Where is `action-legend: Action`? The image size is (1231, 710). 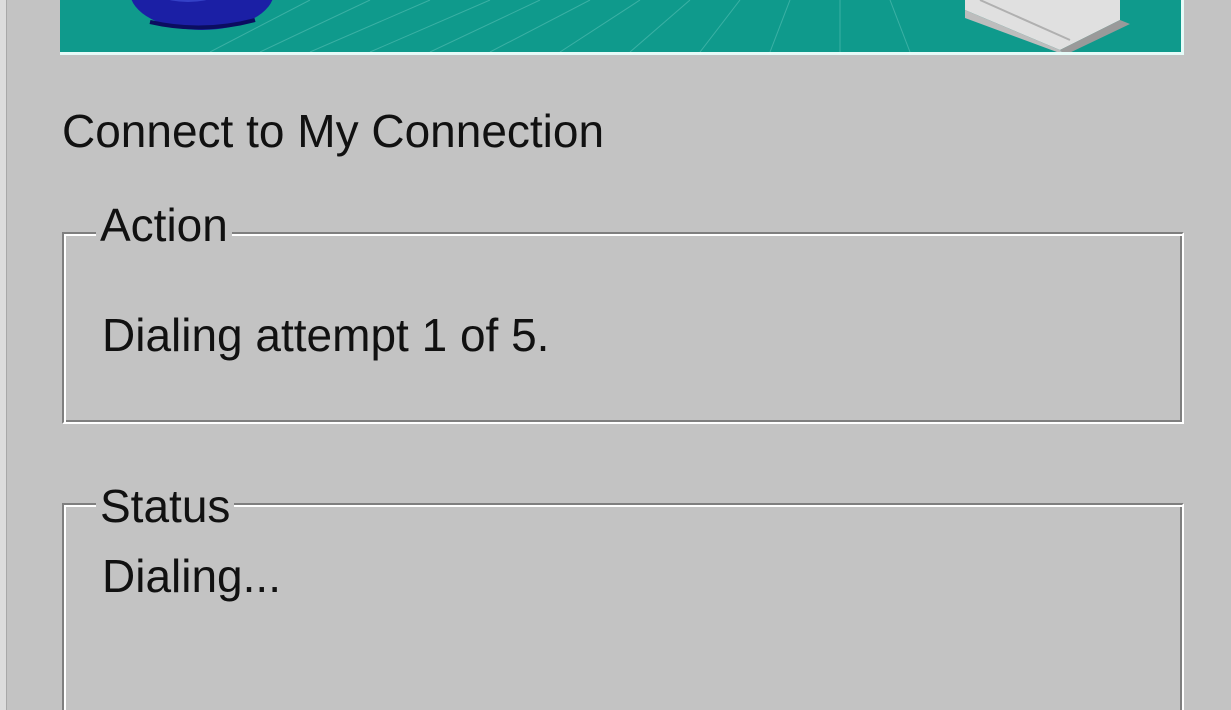 action-legend: Action is located at coordinates (164, 225).